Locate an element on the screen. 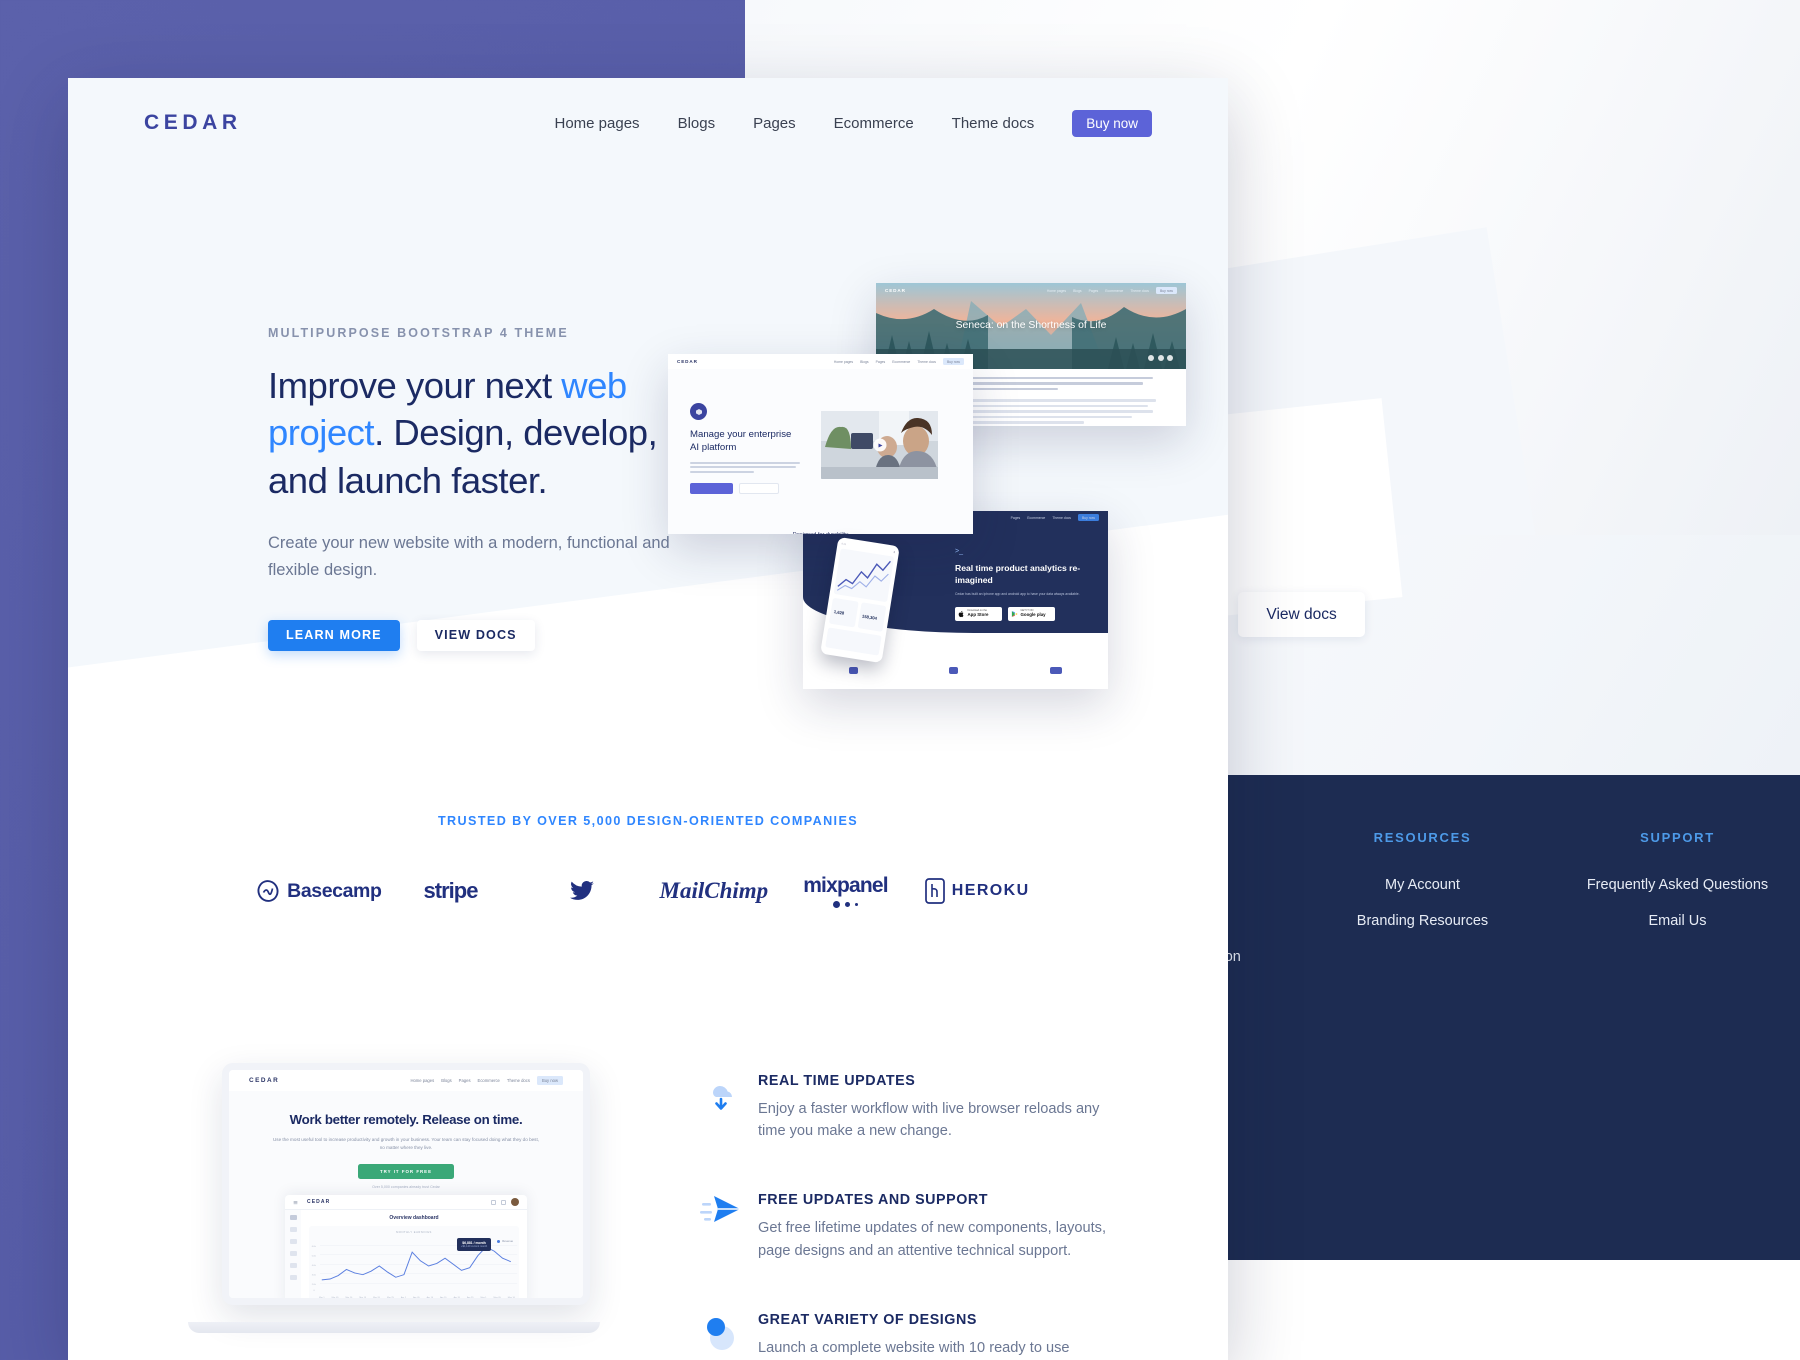 This screenshot has width=1800, height=1360. footer-link: Frequently Asked Questions is located at coordinates (1675, 886).